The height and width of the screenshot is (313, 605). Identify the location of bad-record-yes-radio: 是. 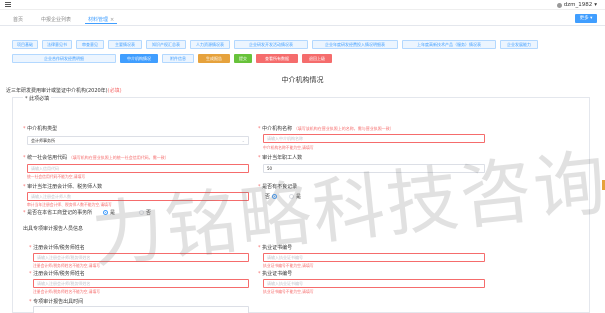
(295, 196).